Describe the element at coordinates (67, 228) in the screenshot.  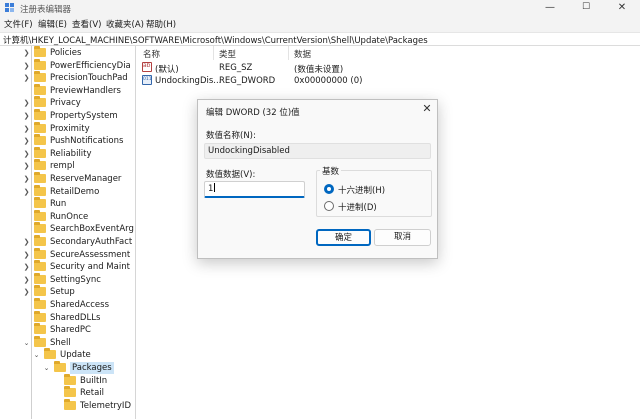
I see `tree-item-searchboxeventarg: SearchBoxEventArg` at that location.